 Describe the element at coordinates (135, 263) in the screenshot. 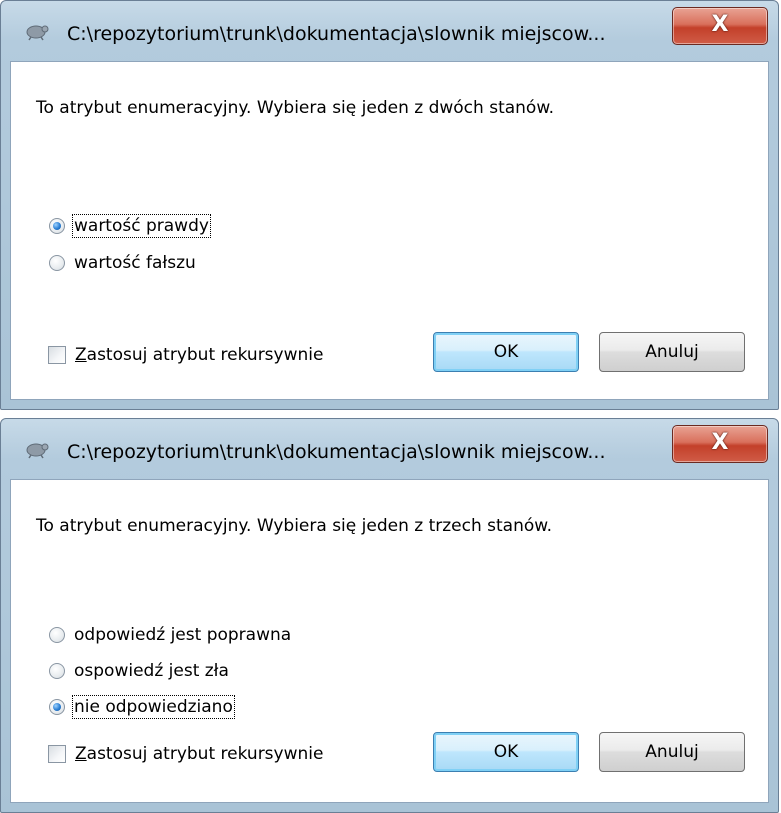

I see `radio-label: wartość fałszu` at that location.